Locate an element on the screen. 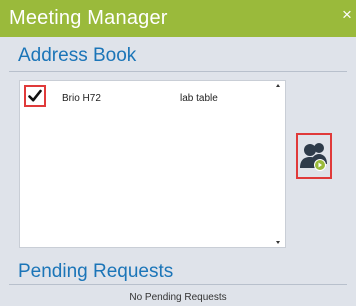  row-checkbox is located at coordinates (35, 96).